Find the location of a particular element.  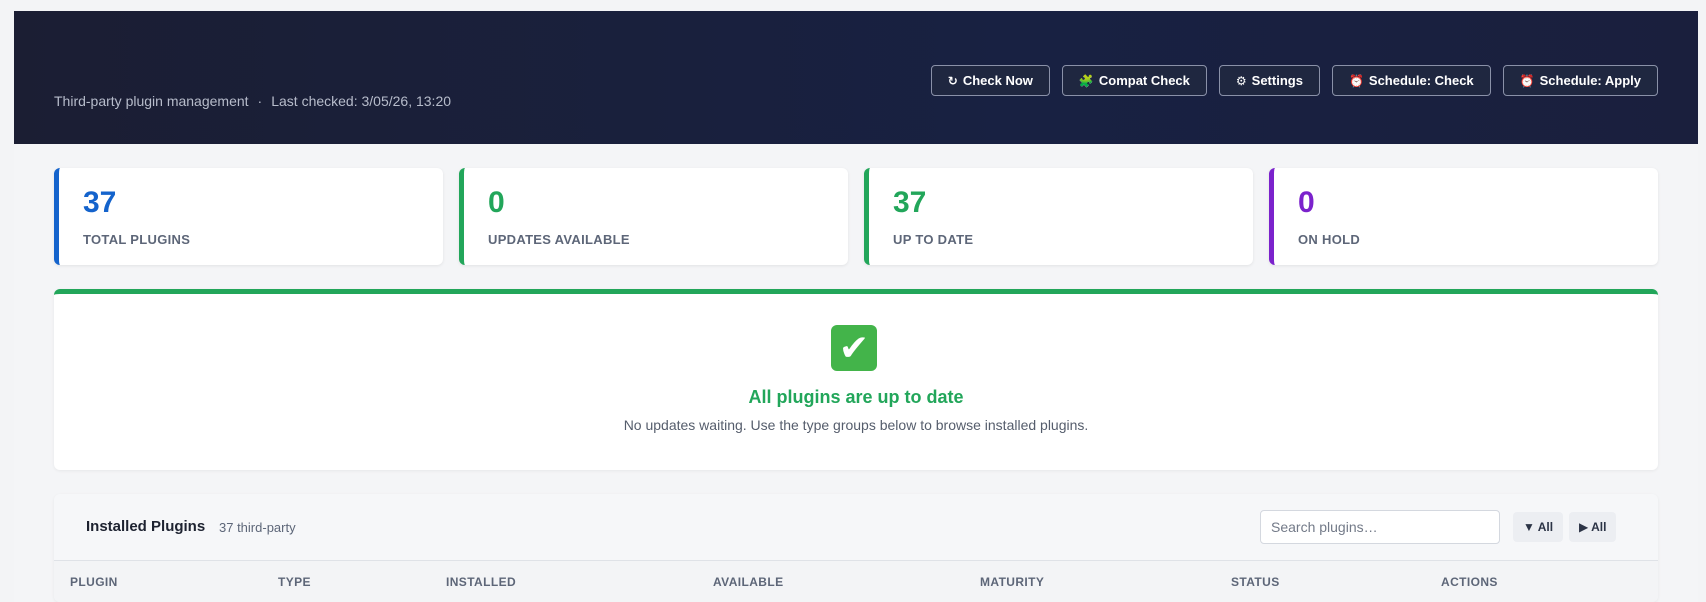

stat-card-updates-available: 0 UPDATES AVAILABLE is located at coordinates (653, 216).